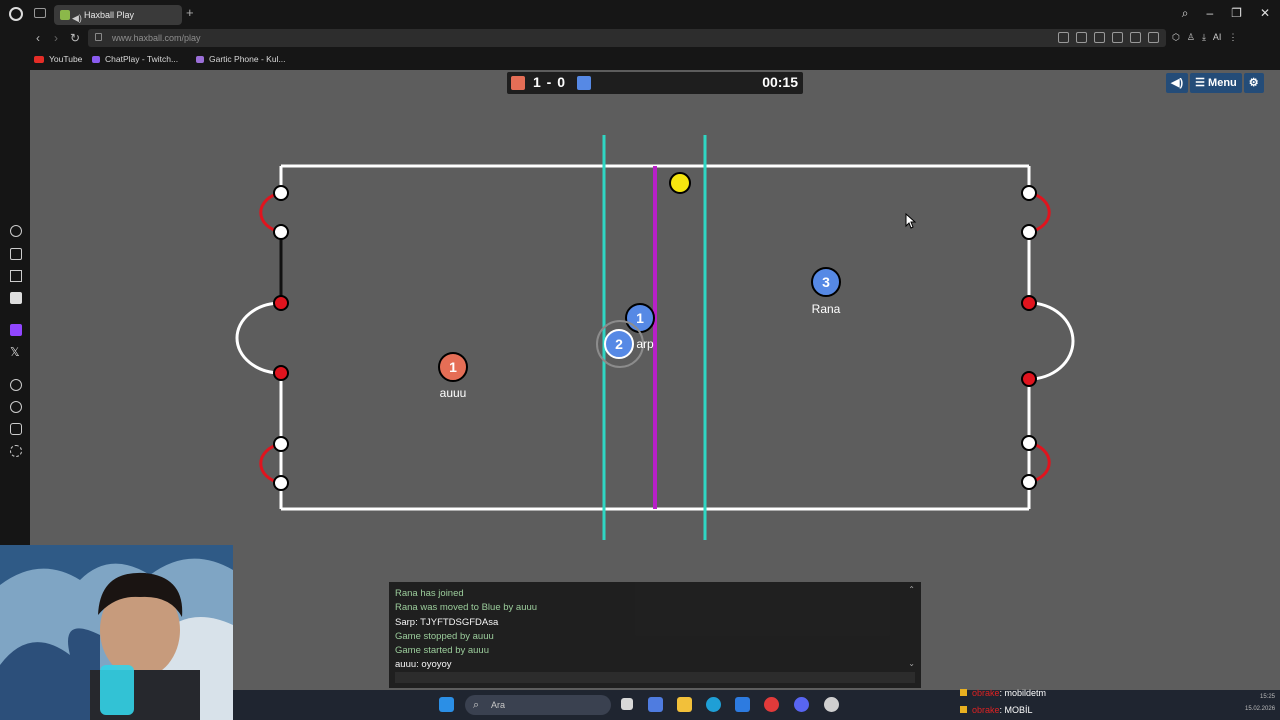 This screenshot has width=1280, height=720. What do you see at coordinates (911, 220) in the screenshot?
I see `mouse-cursor-icon` at bounding box center [911, 220].